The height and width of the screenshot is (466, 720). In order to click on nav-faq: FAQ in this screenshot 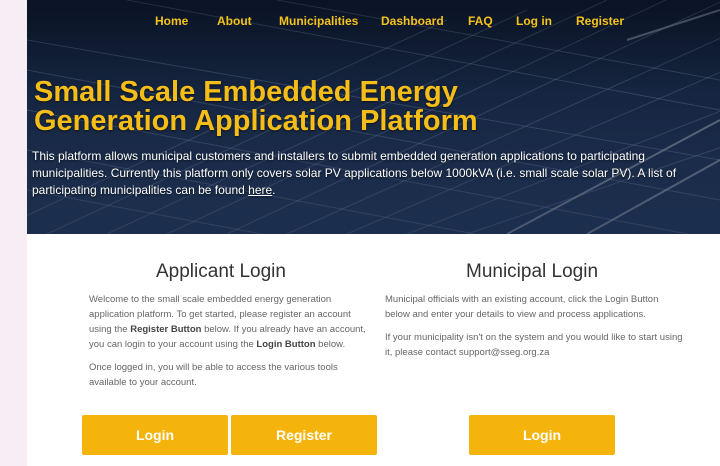, I will do `click(480, 21)`.